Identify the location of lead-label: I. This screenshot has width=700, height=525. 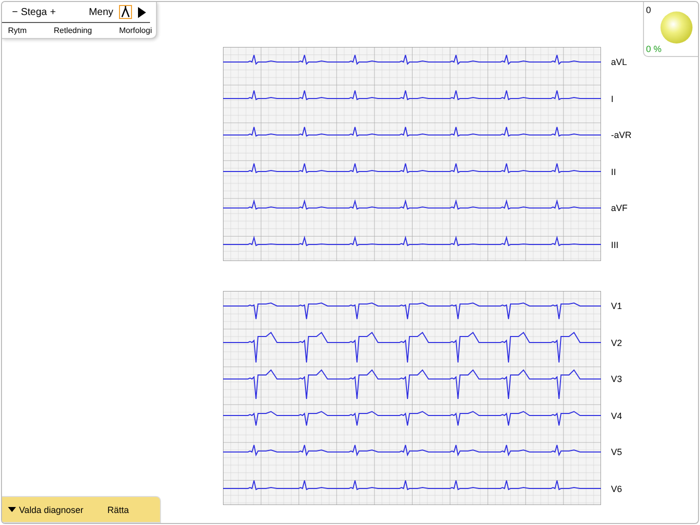
(613, 99).